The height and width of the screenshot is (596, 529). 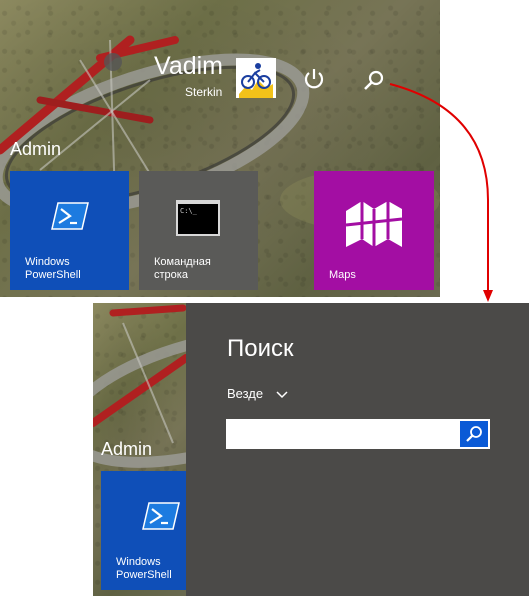 What do you see at coordinates (441, 192) in the screenshot?
I see `annotation-arrow` at bounding box center [441, 192].